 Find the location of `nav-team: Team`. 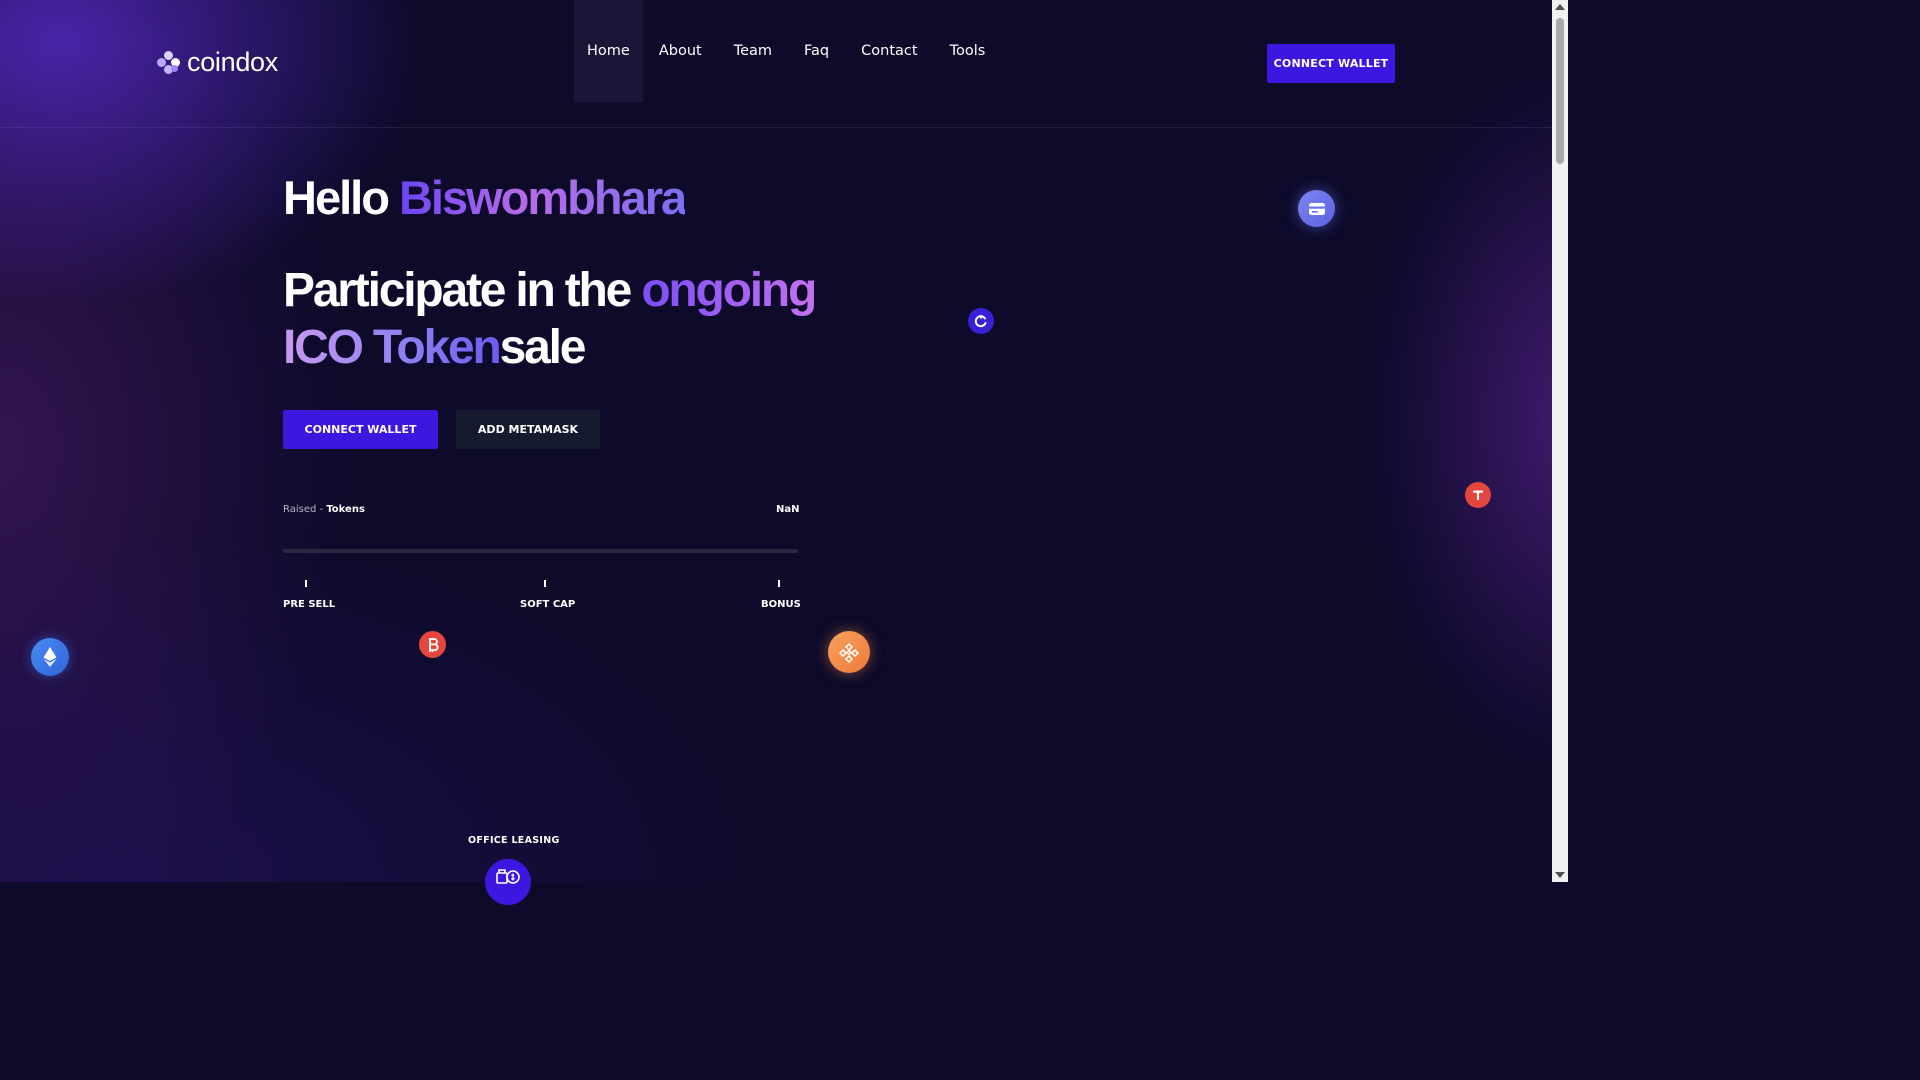

nav-team: Team is located at coordinates (753, 51).